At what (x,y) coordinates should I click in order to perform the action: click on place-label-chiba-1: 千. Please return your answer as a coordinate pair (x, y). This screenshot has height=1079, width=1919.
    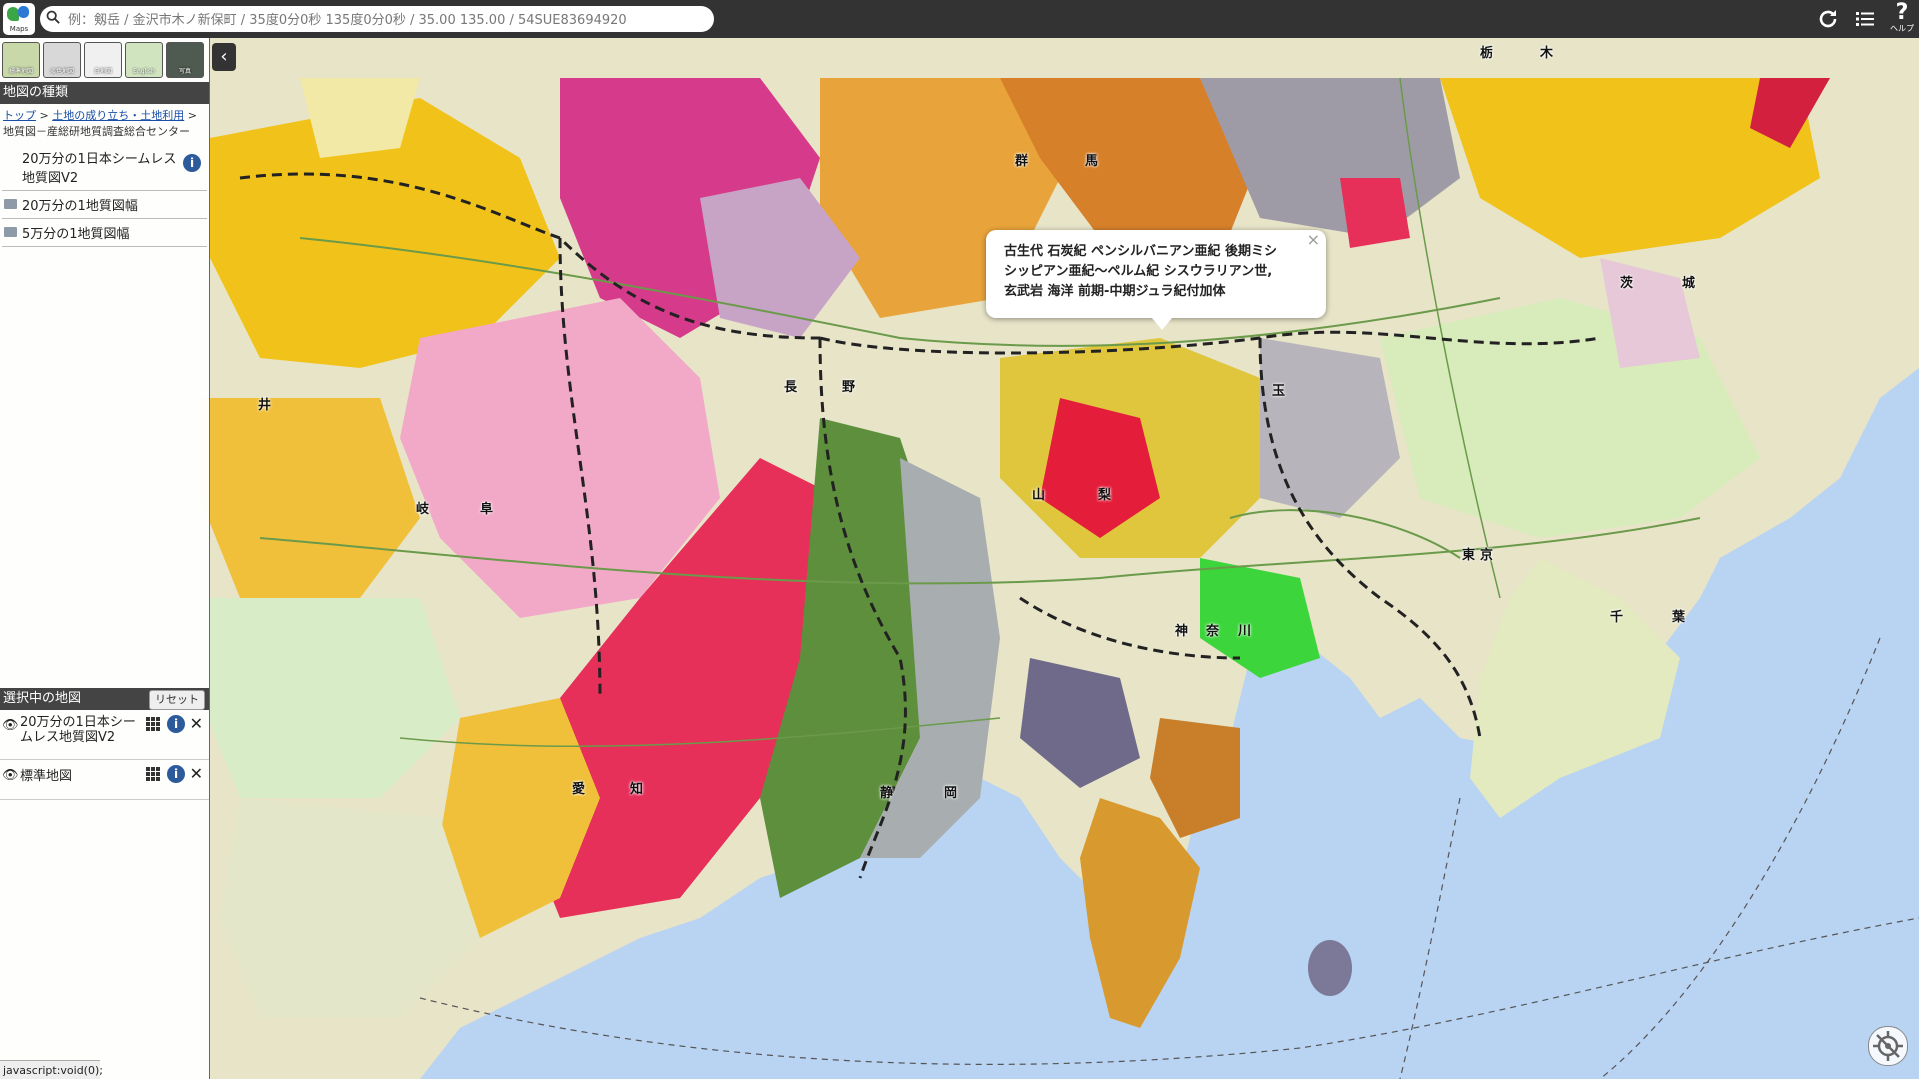
    Looking at the image, I should click on (1617, 617).